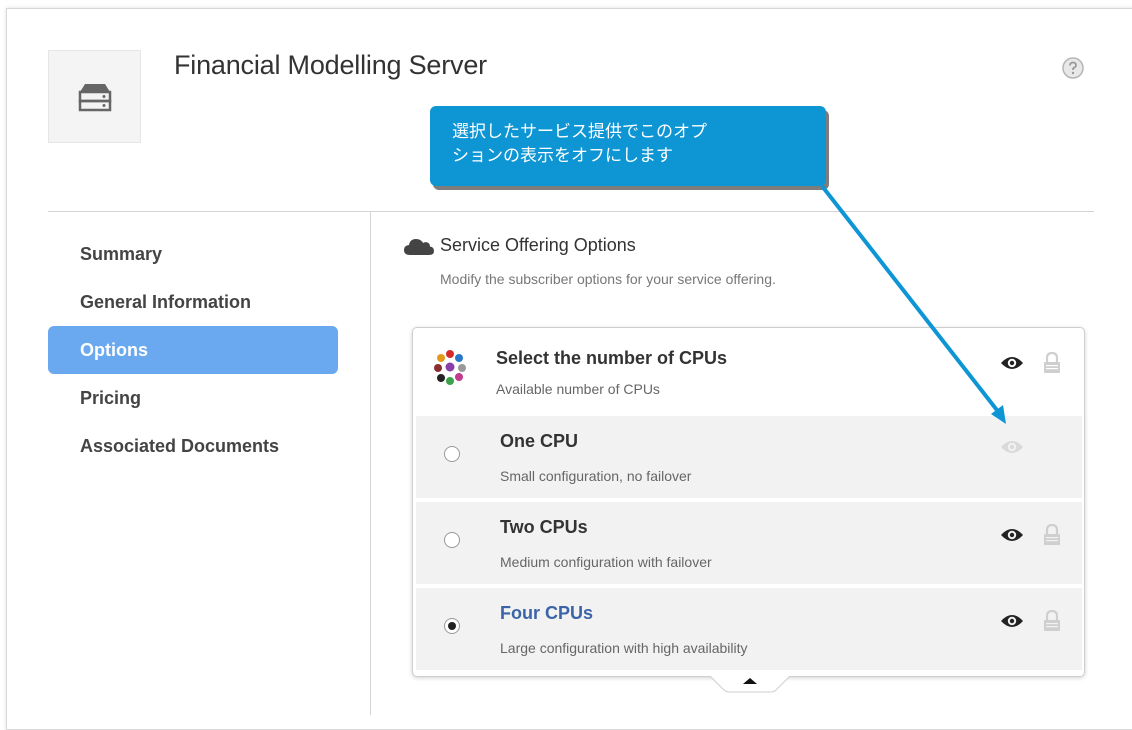 The height and width of the screenshot is (730, 1132). I want to click on sidebar-item-general-information: General Information, so click(193, 302).